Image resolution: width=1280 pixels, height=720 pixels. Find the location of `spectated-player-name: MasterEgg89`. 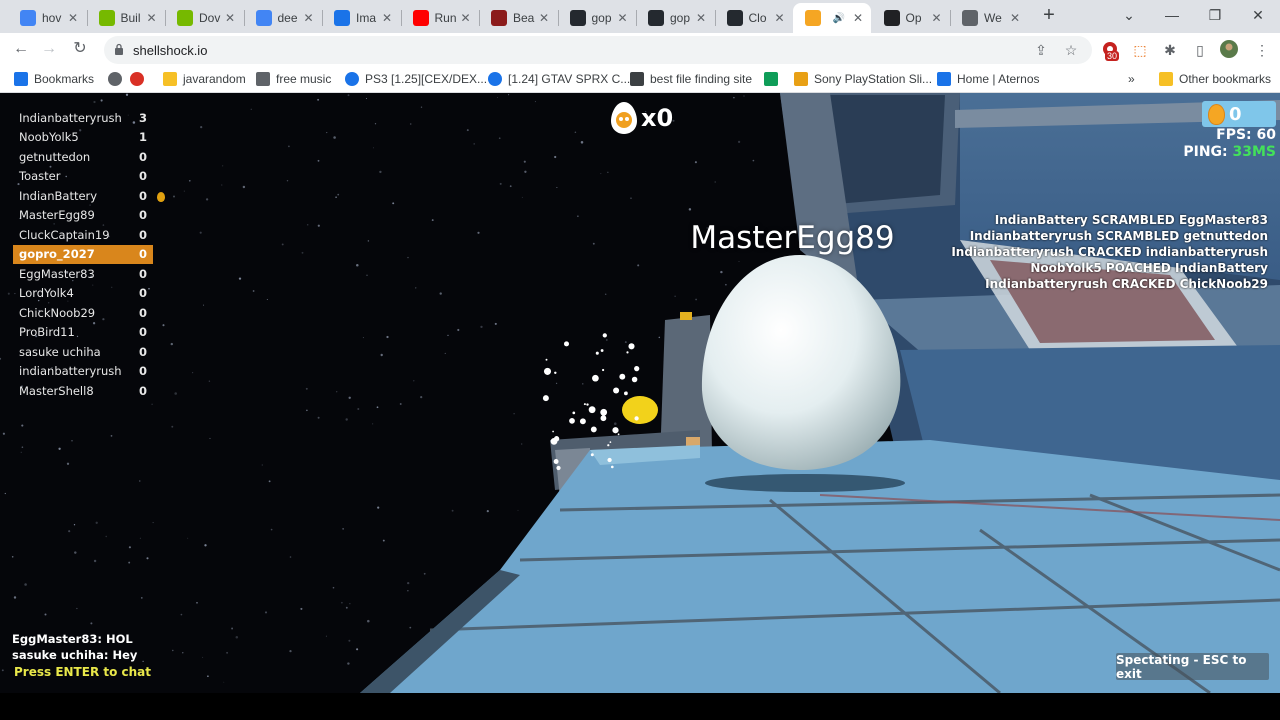

spectated-player-name: MasterEgg89 is located at coordinates (792, 238).